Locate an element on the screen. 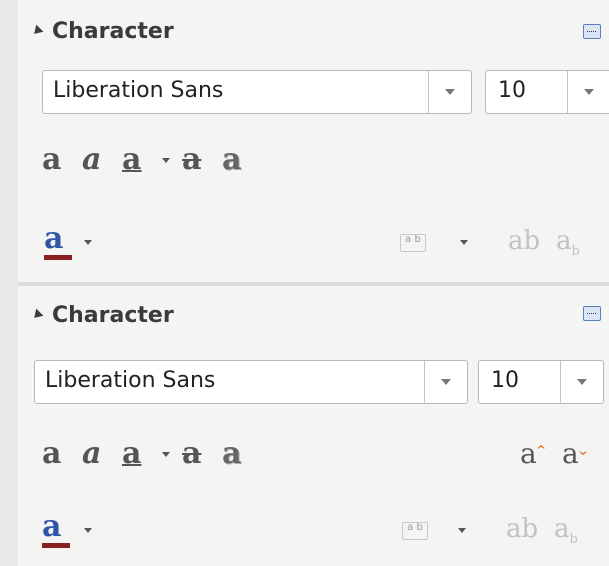 This screenshot has width=609, height=566. shrink-caret-icon: ^ is located at coordinates (583, 450).